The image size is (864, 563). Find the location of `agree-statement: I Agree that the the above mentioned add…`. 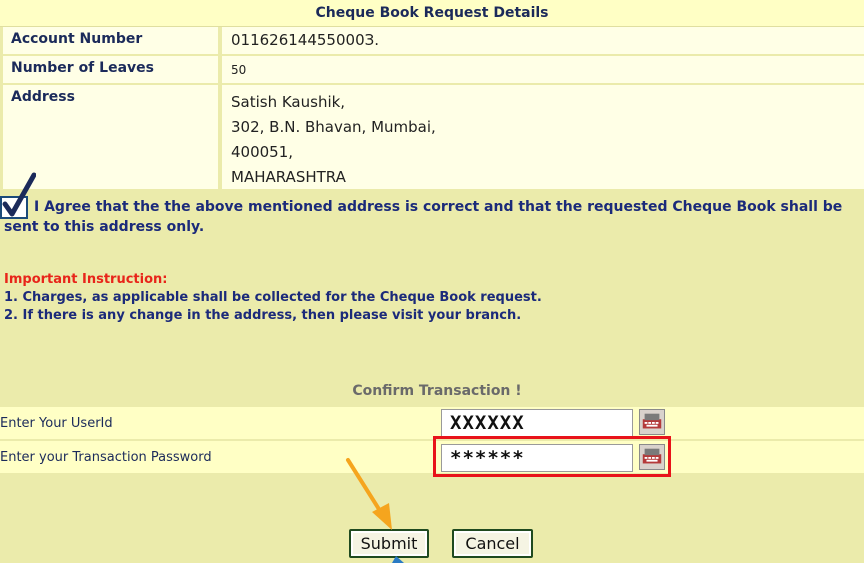

agree-statement: I Agree that the the above mentioned add… is located at coordinates (433, 217).